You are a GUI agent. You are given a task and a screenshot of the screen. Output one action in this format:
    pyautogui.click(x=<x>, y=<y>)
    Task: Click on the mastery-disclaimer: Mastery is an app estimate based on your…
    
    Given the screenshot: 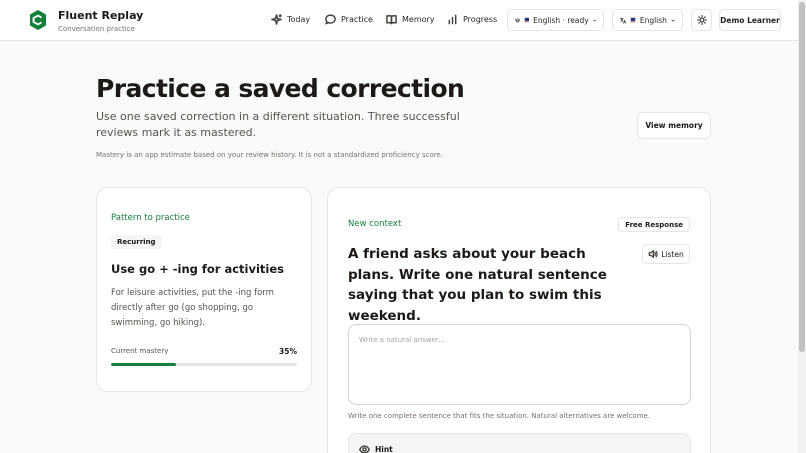 What is the action you would take?
    pyautogui.click(x=269, y=155)
    